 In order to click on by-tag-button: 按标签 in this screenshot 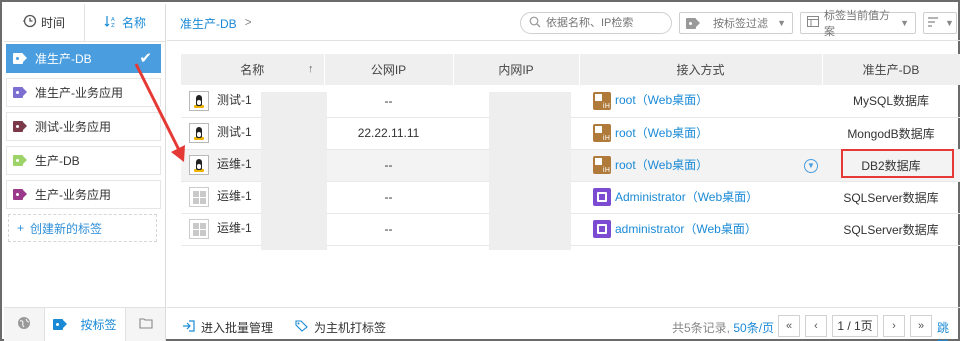, I will do `click(85, 324)`.